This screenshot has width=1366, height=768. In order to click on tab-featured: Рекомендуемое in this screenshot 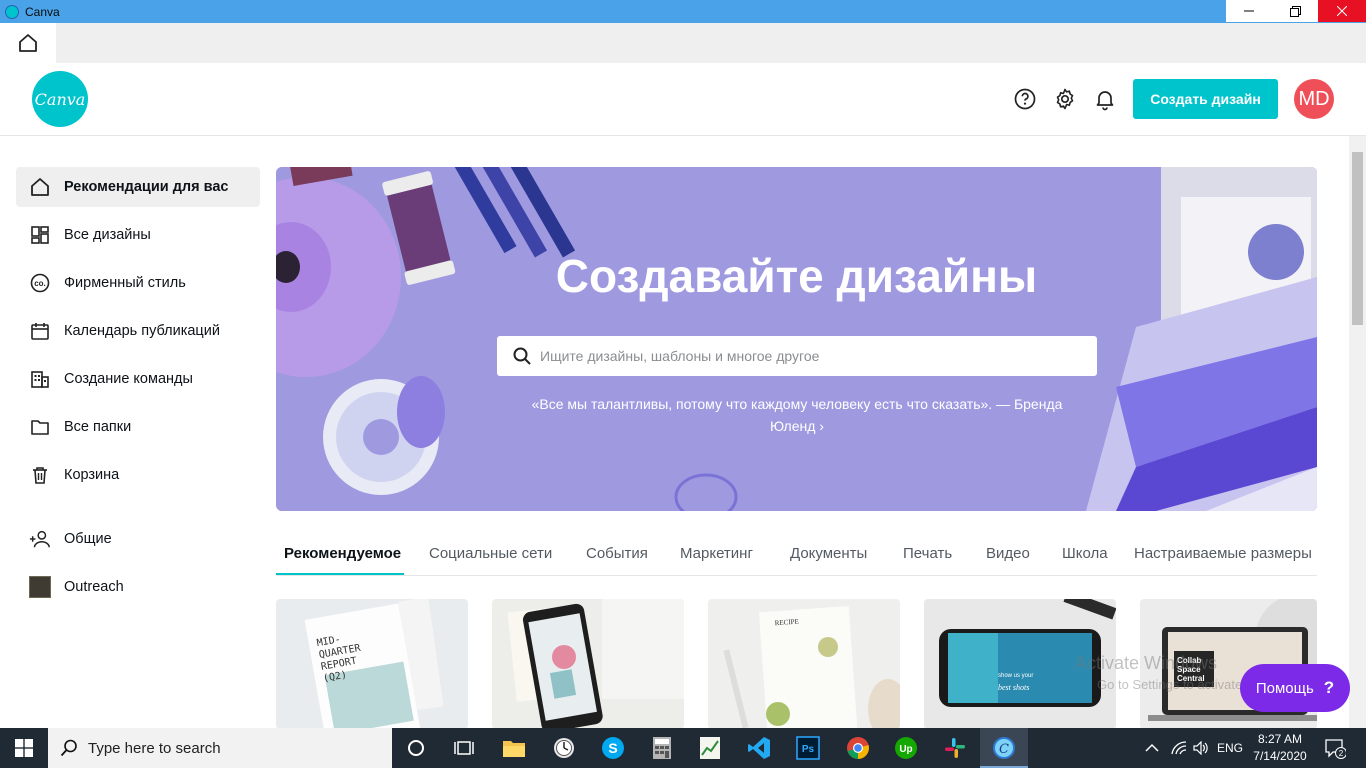, I will do `click(342, 553)`.